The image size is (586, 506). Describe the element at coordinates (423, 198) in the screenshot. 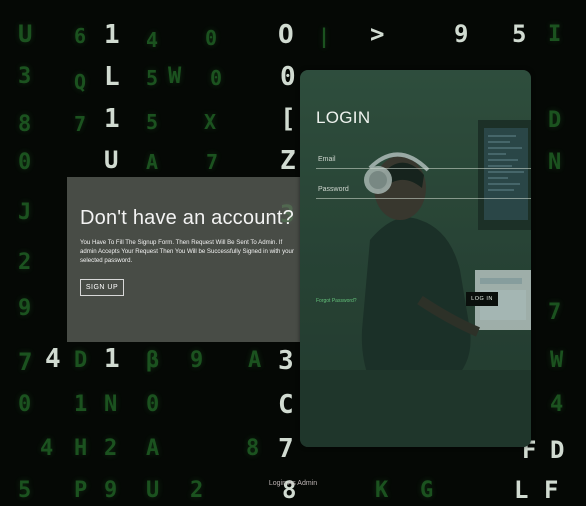

I see `password-underline` at that location.